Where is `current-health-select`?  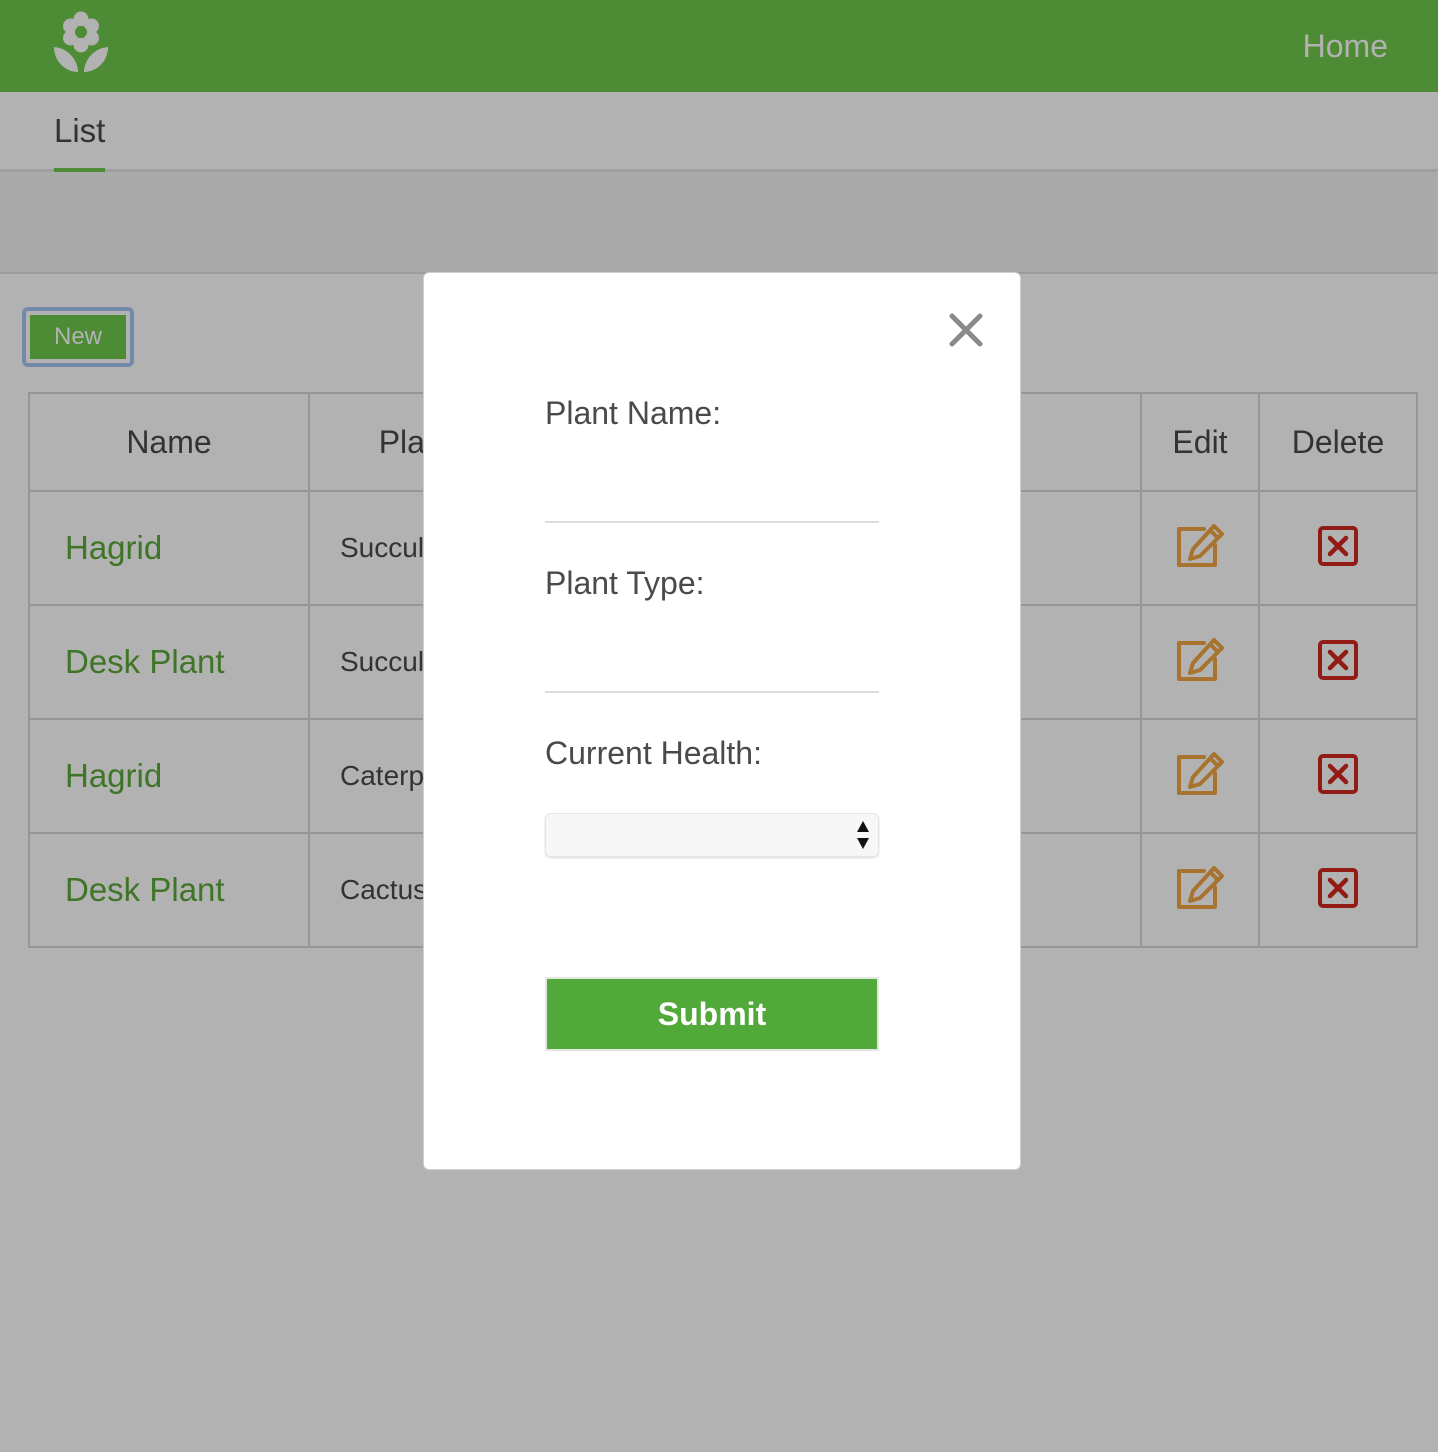
current-health-select is located at coordinates (712, 835).